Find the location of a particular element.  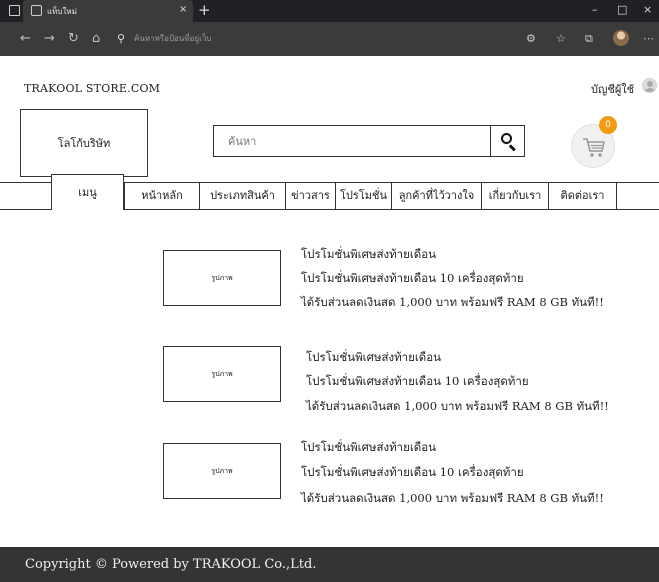

maximize-button: □ is located at coordinates (622, 10).